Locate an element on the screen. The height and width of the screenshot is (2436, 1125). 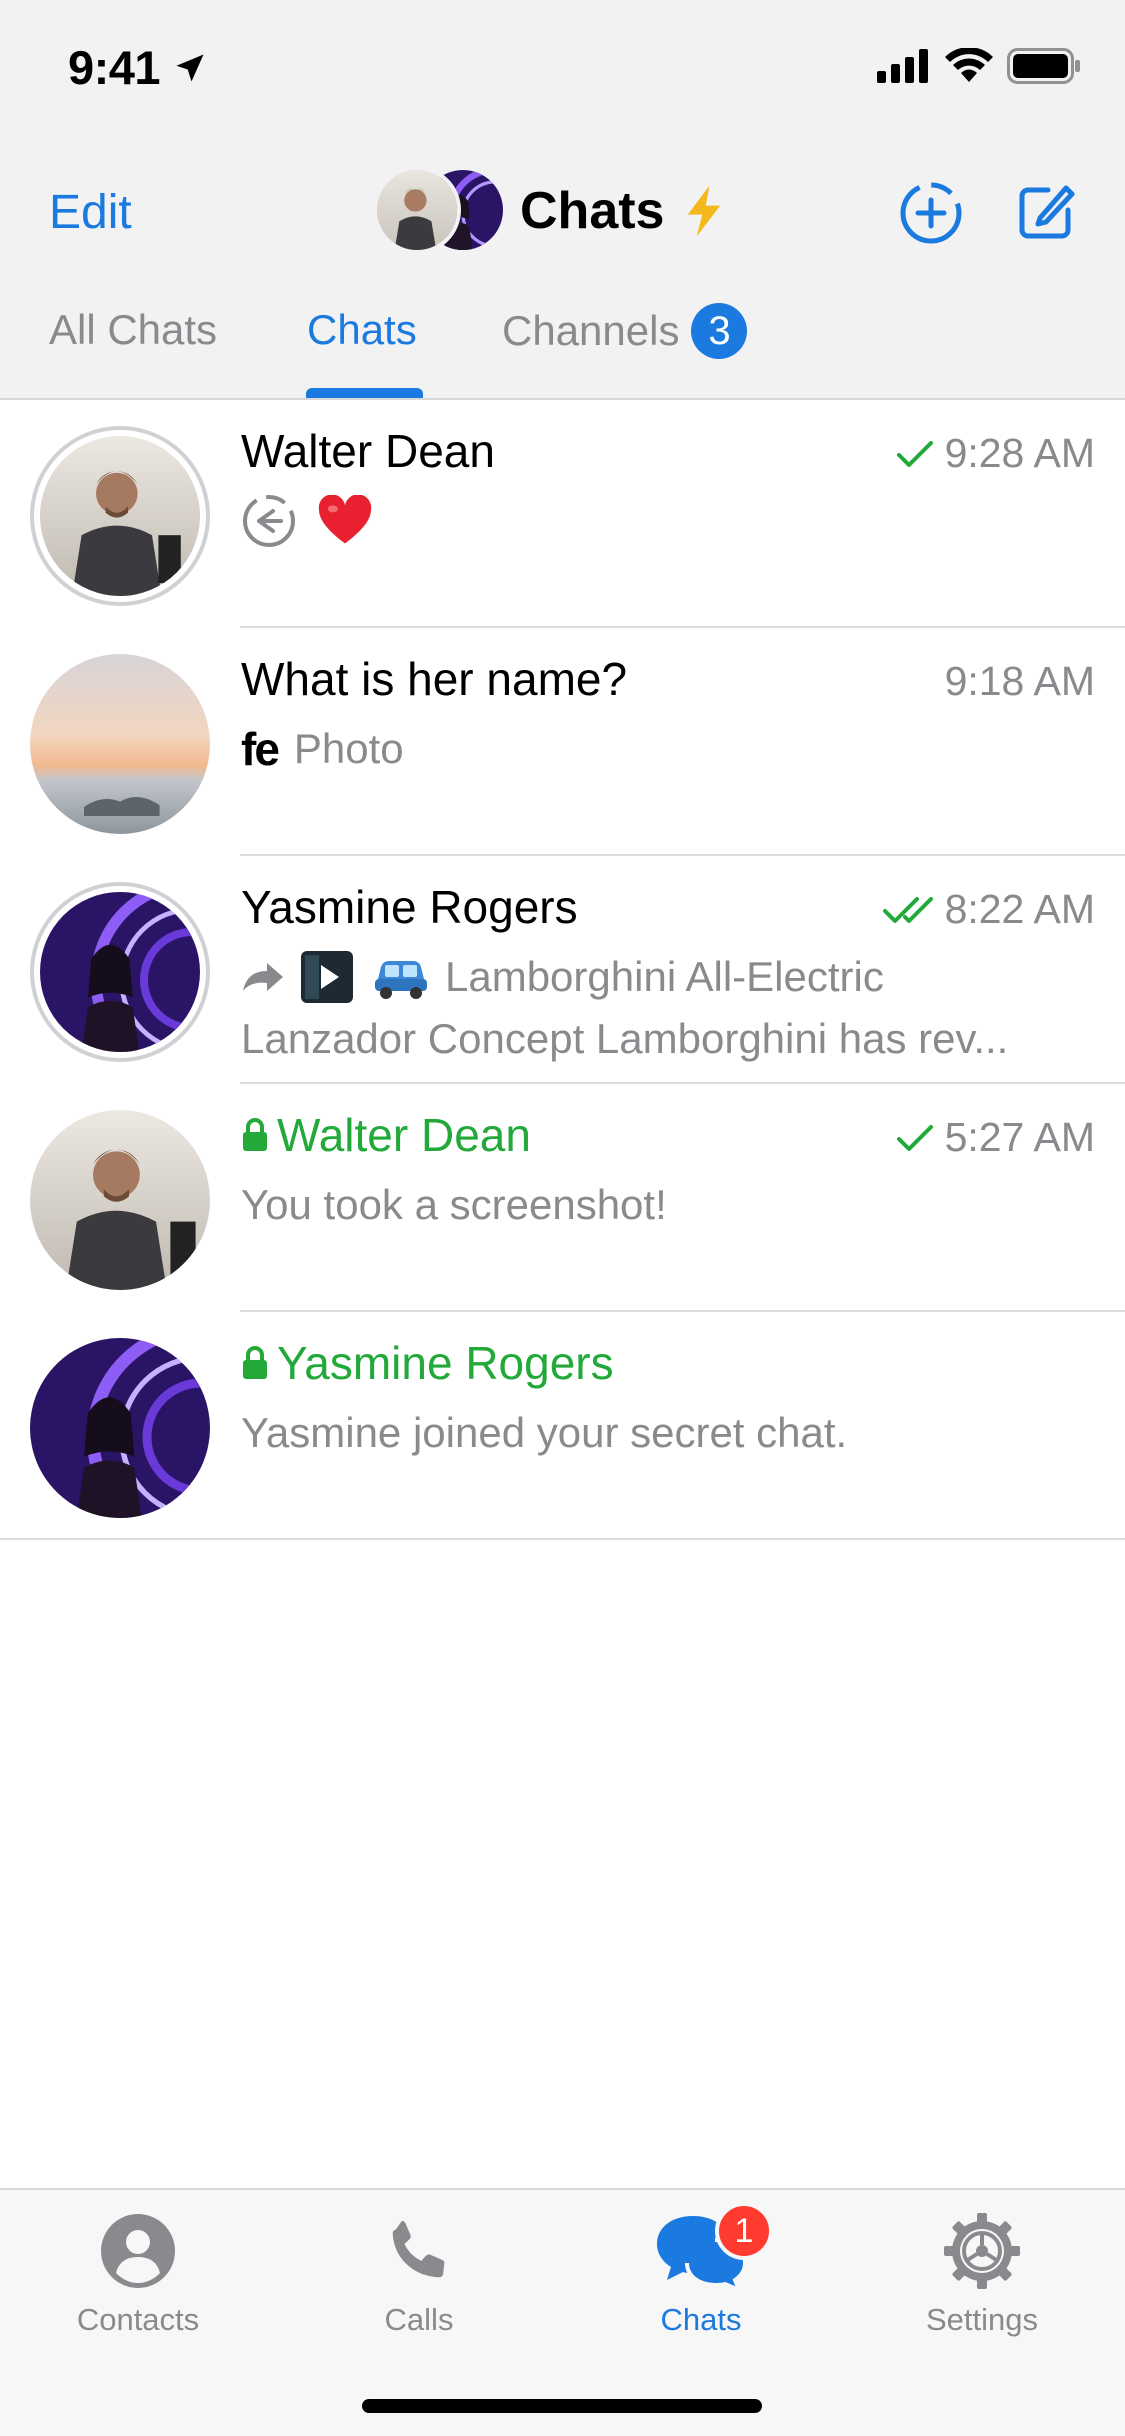
story-avatars is located at coordinates (440, 211).